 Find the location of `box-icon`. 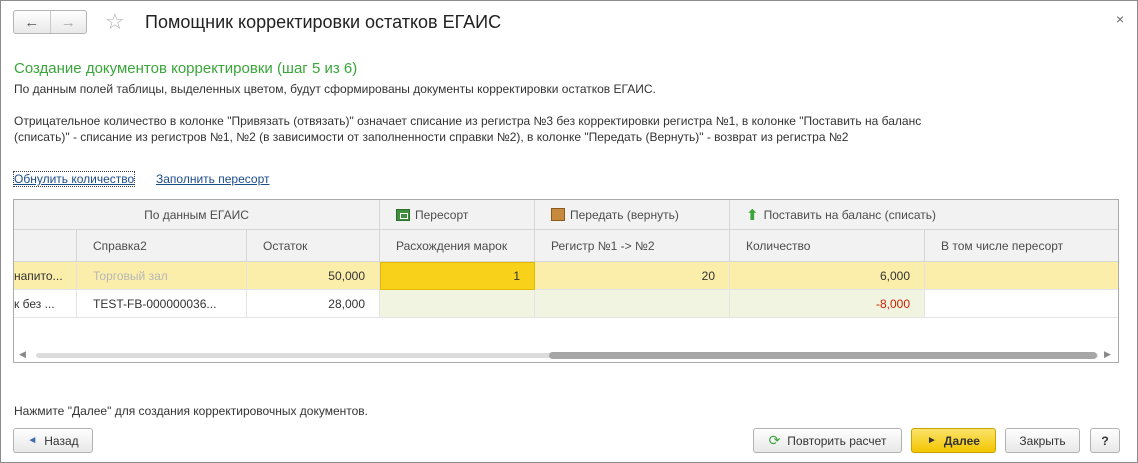

box-icon is located at coordinates (558, 214).